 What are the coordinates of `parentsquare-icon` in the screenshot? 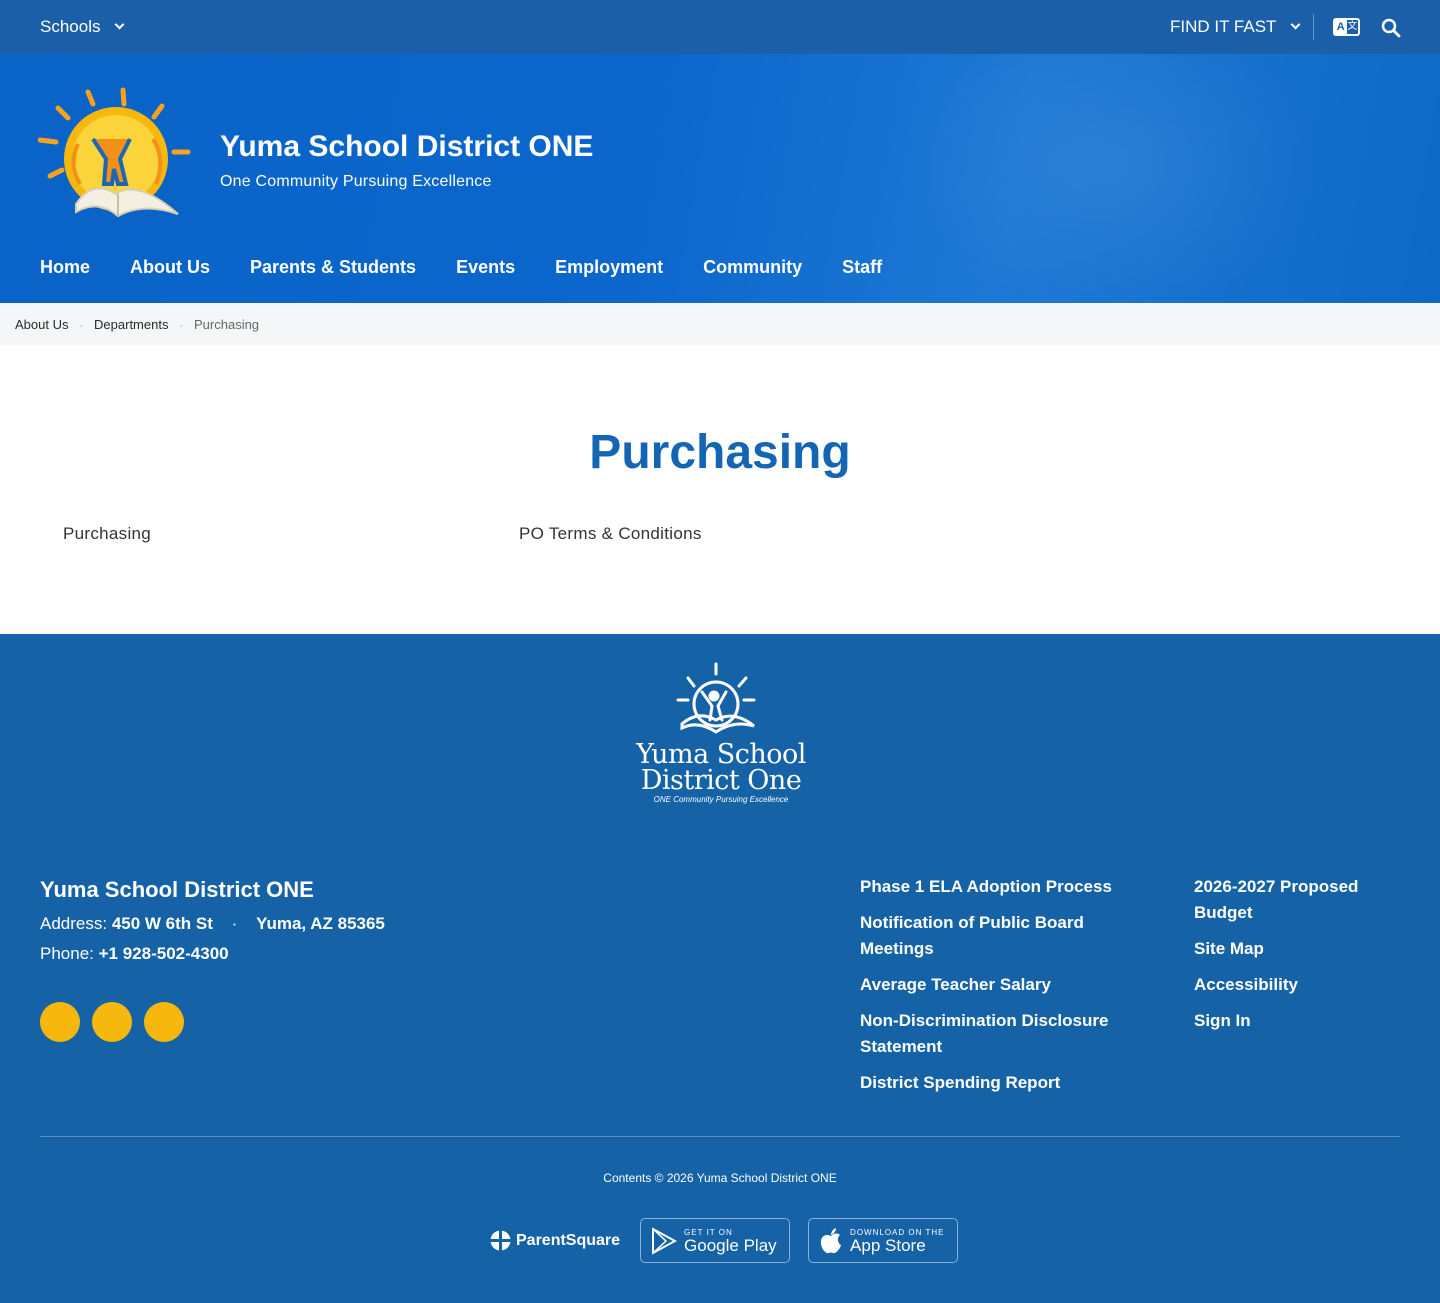 It's located at (500, 1240).